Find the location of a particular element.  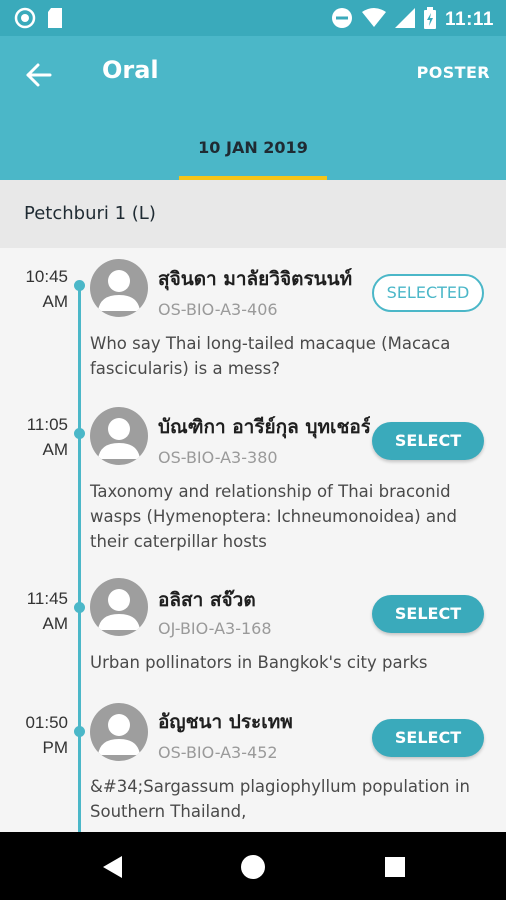

nav-recents-button is located at coordinates (395, 867).